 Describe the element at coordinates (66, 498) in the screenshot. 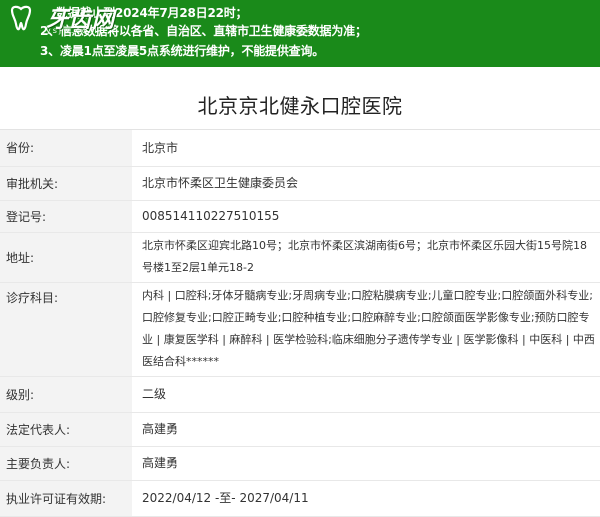

I see `field-label: 执业许可证有效期:` at that location.